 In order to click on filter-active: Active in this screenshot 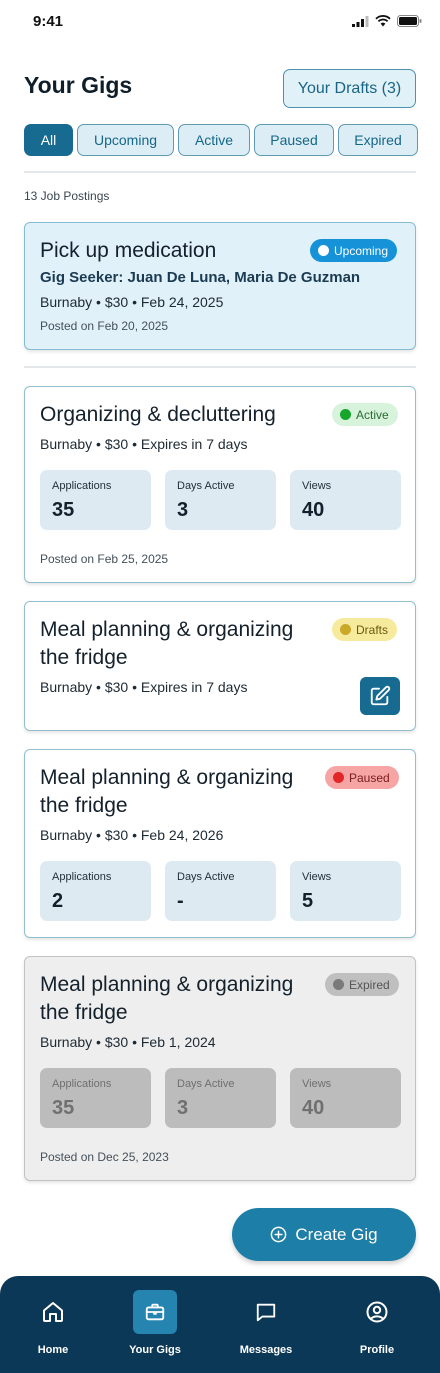, I will do `click(214, 140)`.